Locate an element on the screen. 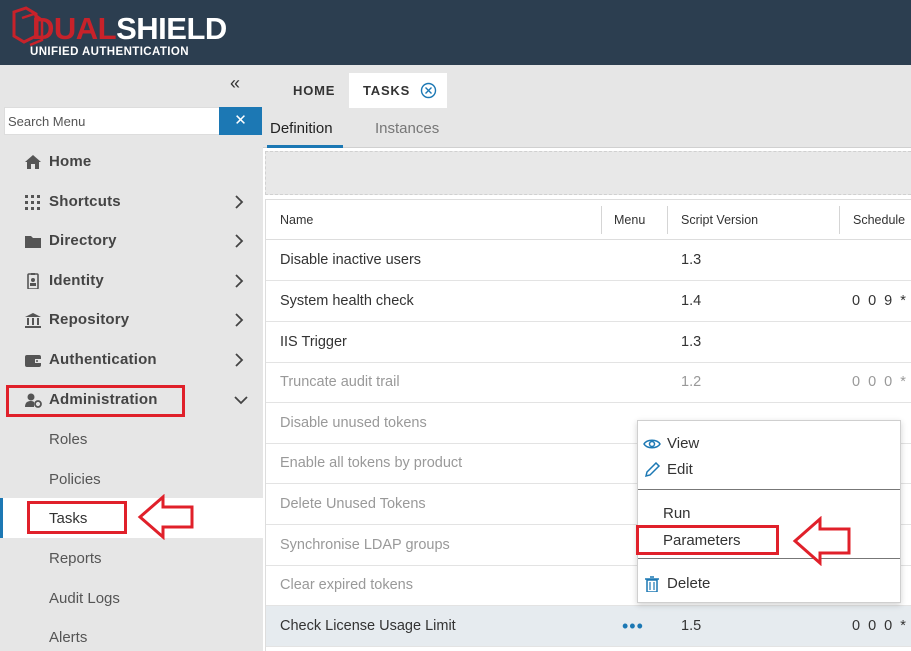 Image resolution: width=911 pixels, height=651 pixels. task-version: 1.4 is located at coordinates (691, 301).